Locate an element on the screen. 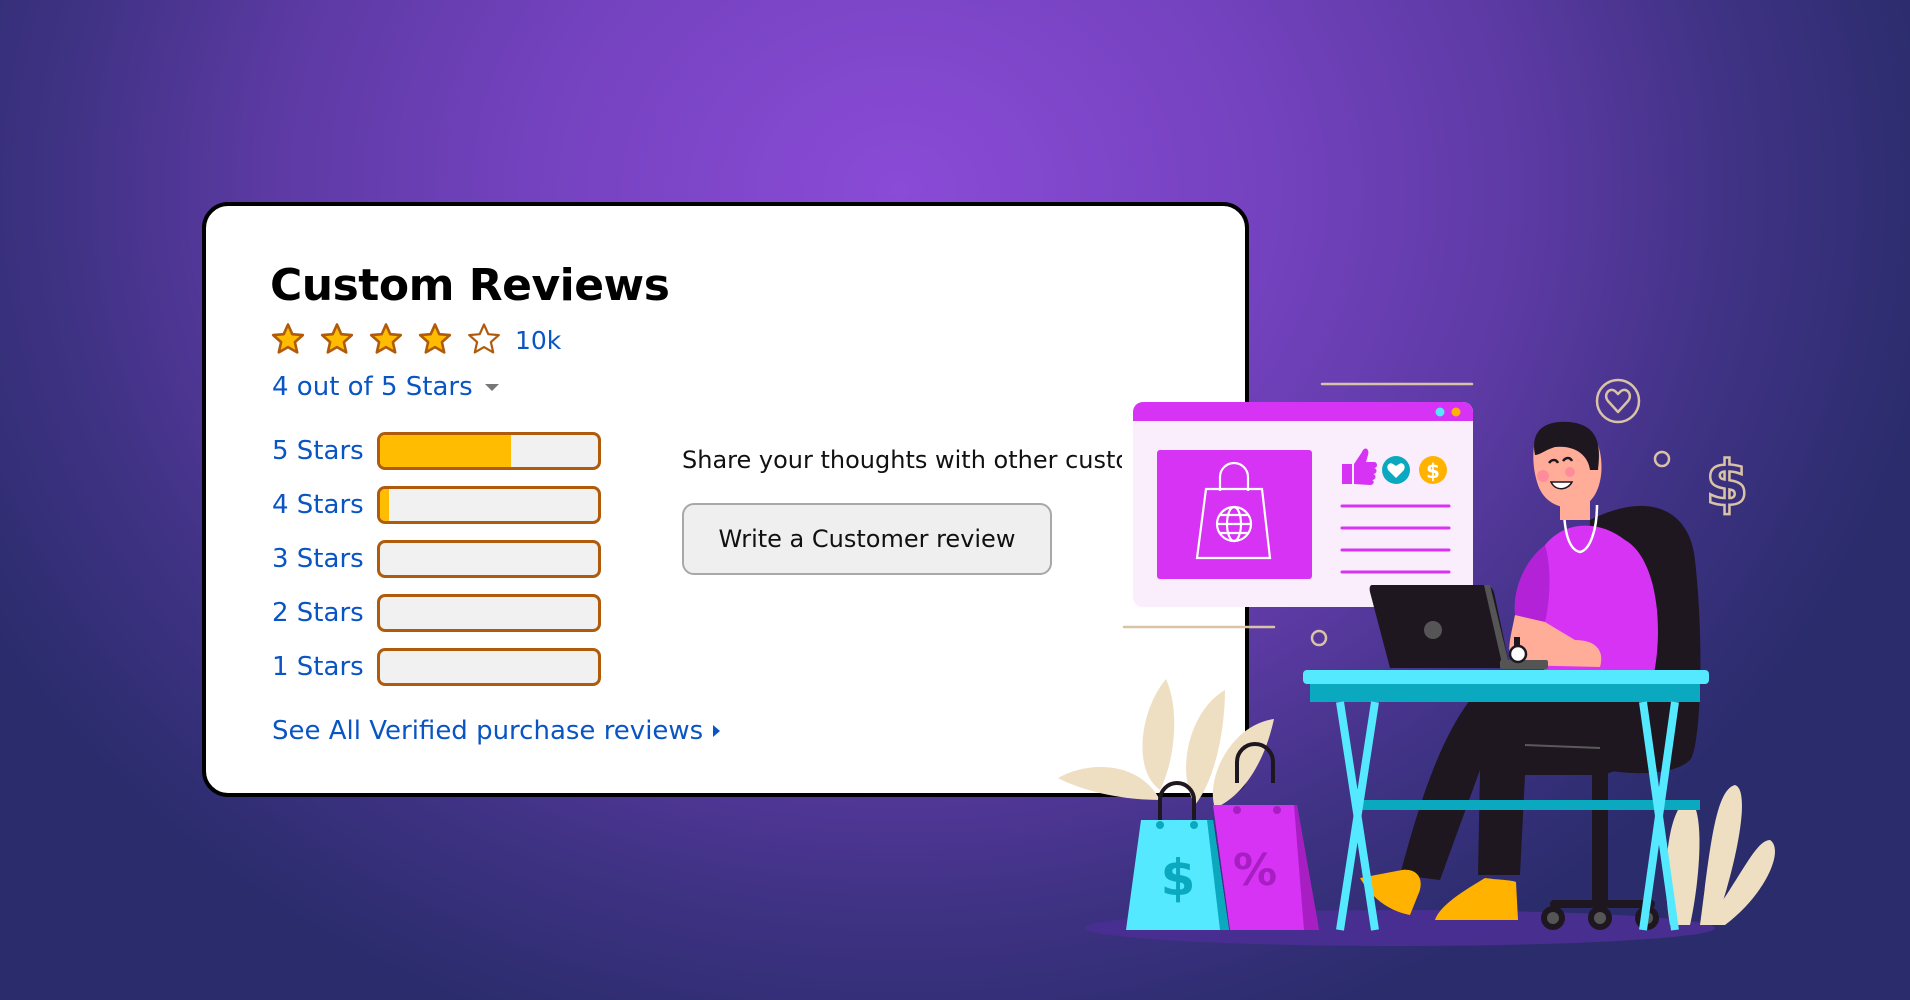 Image resolution: width=1910 pixels, height=1000 pixels. smile is located at coordinates (1561, 485).